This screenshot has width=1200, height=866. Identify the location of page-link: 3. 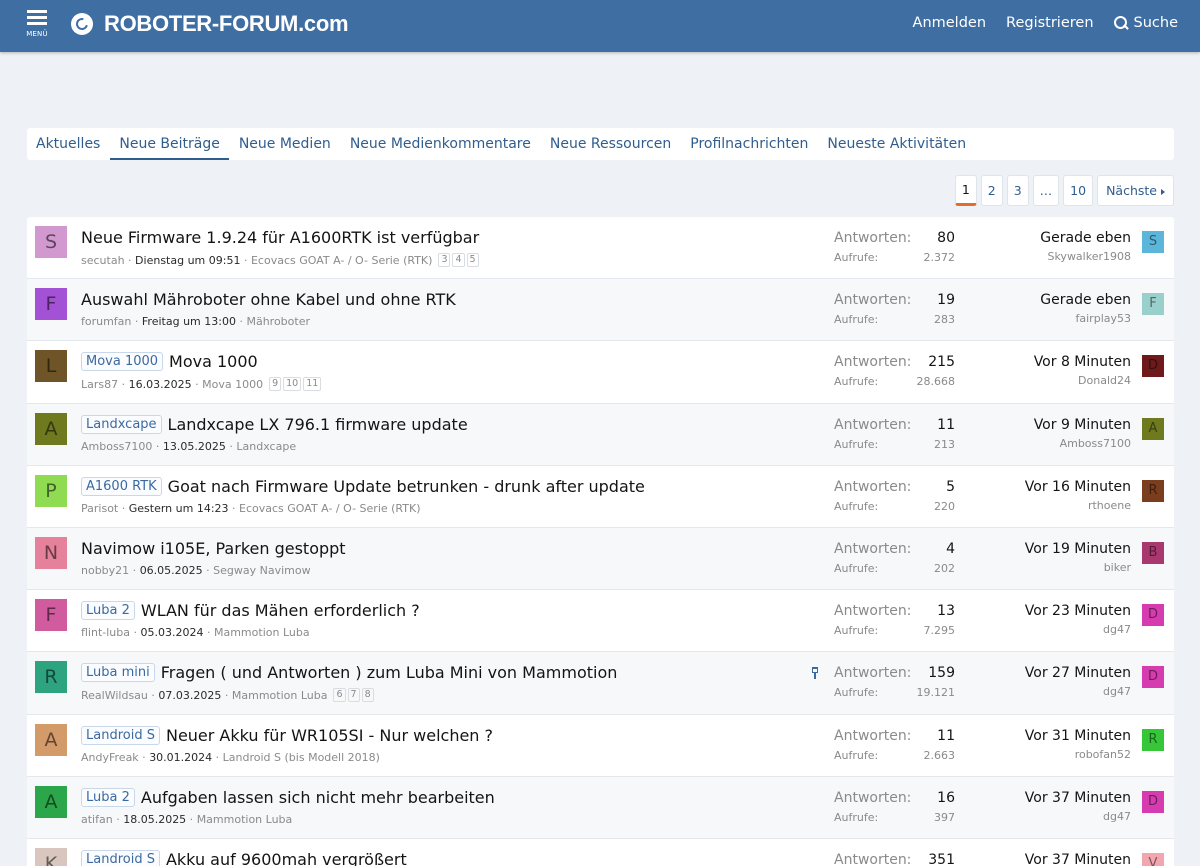
(1017, 190).